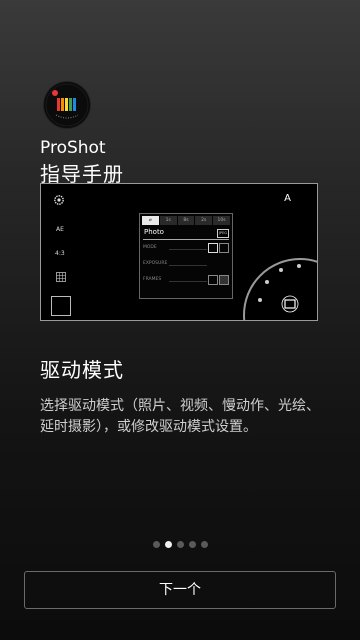  What do you see at coordinates (59, 200) in the screenshot?
I see `settings-gear-icon` at bounding box center [59, 200].